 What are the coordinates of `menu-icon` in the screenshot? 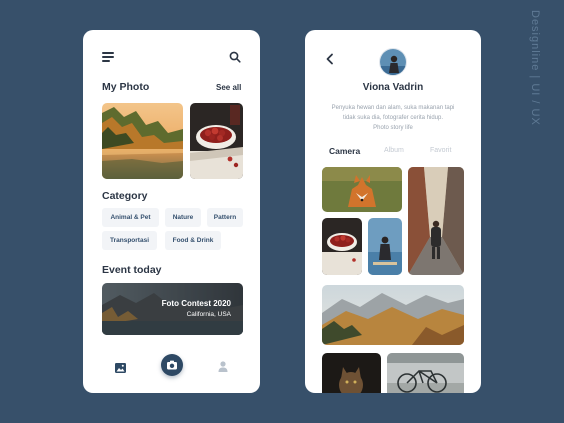 It's located at (108, 57).